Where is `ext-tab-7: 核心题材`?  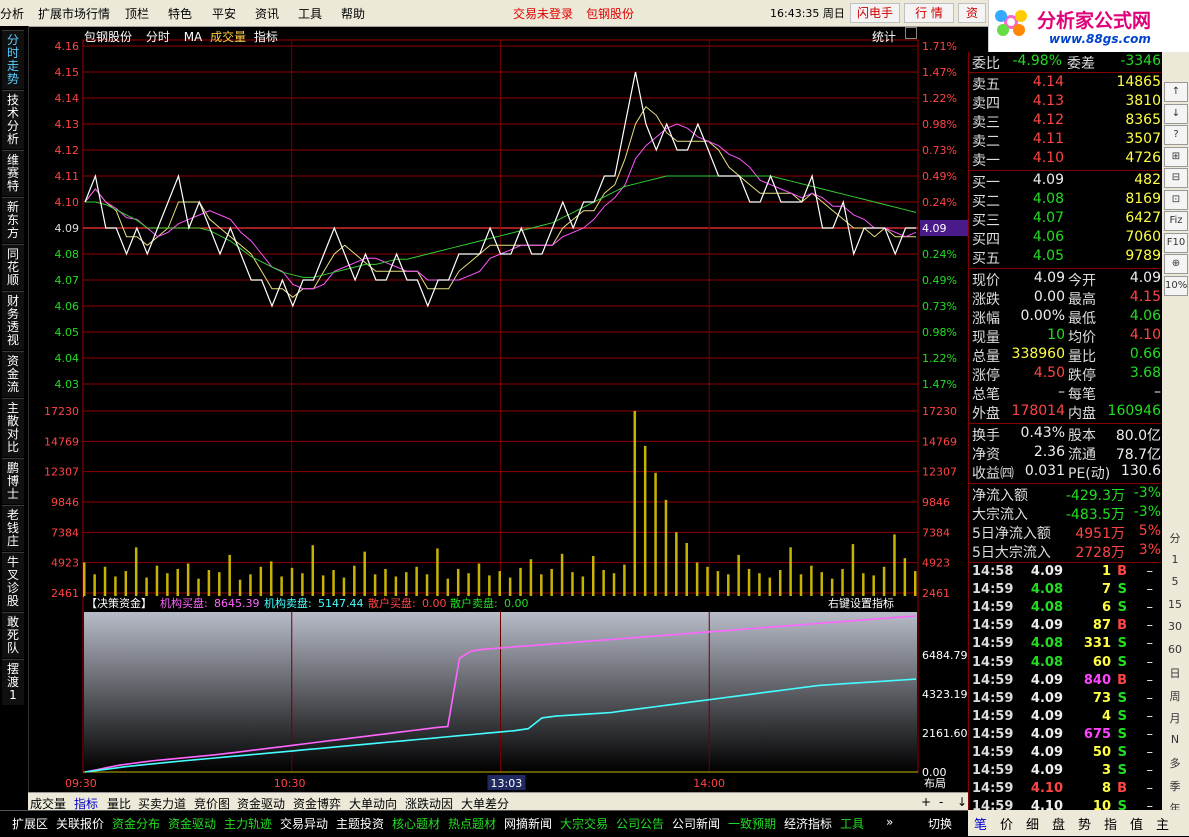
ext-tab-7: 核心题材 is located at coordinates (416, 823).